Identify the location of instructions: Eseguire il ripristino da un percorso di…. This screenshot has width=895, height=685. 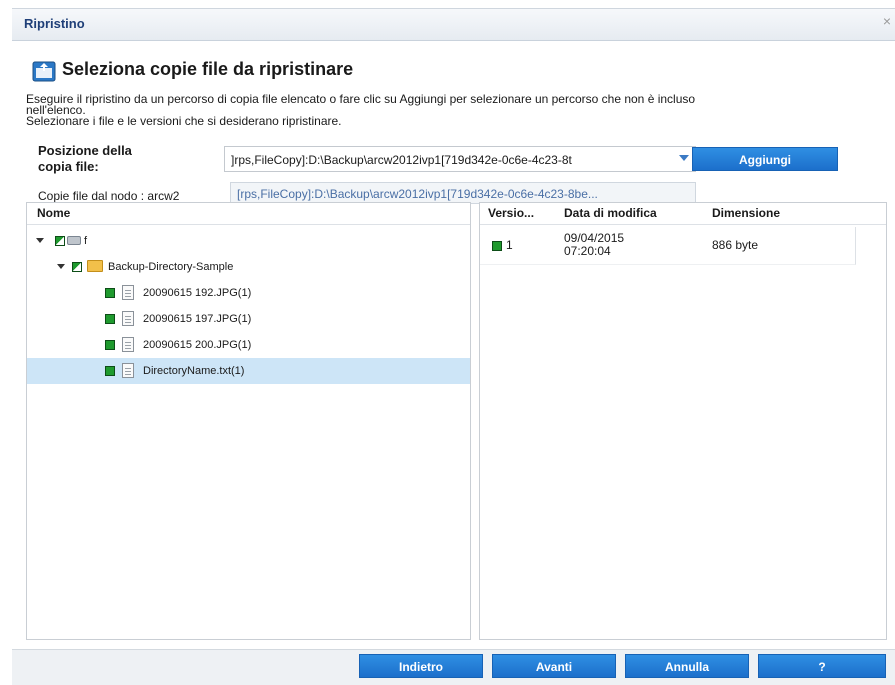
(456, 110).